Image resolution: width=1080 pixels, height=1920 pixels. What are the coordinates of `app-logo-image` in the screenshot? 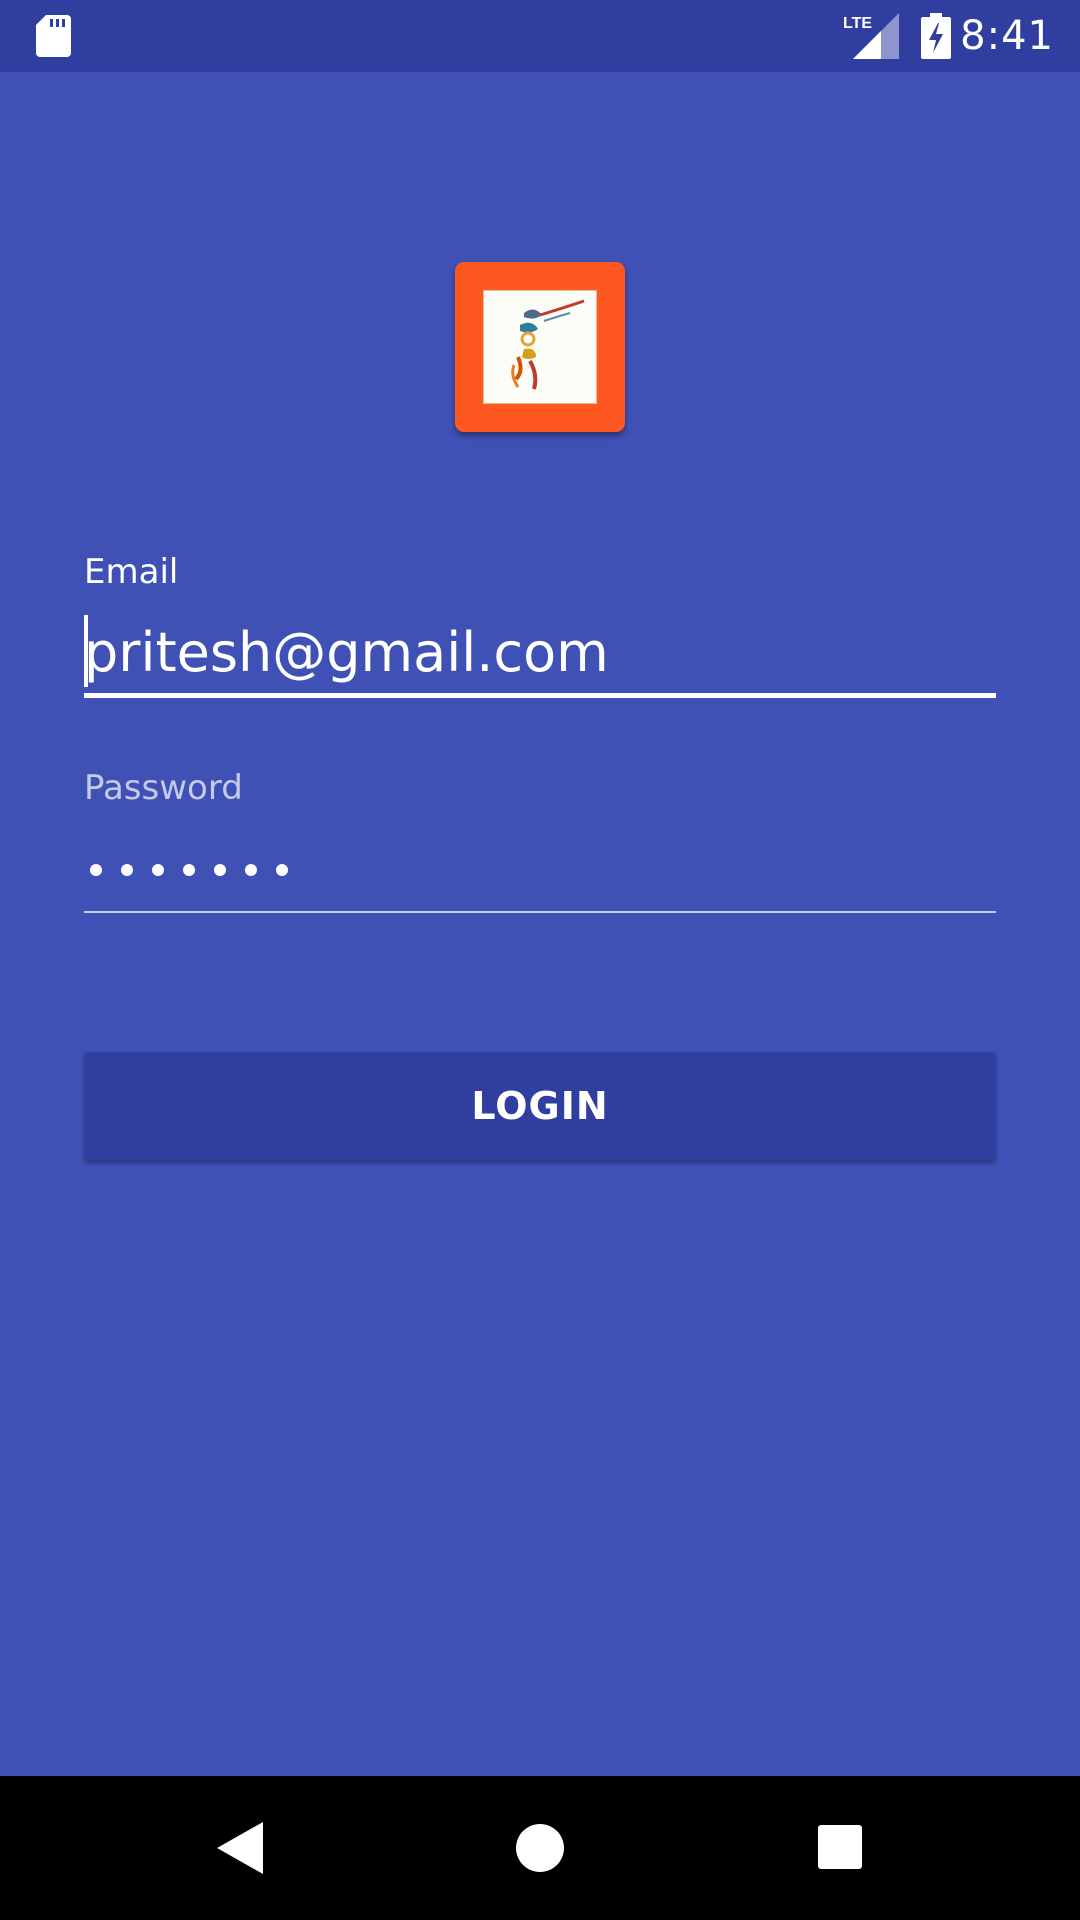 It's located at (540, 347).